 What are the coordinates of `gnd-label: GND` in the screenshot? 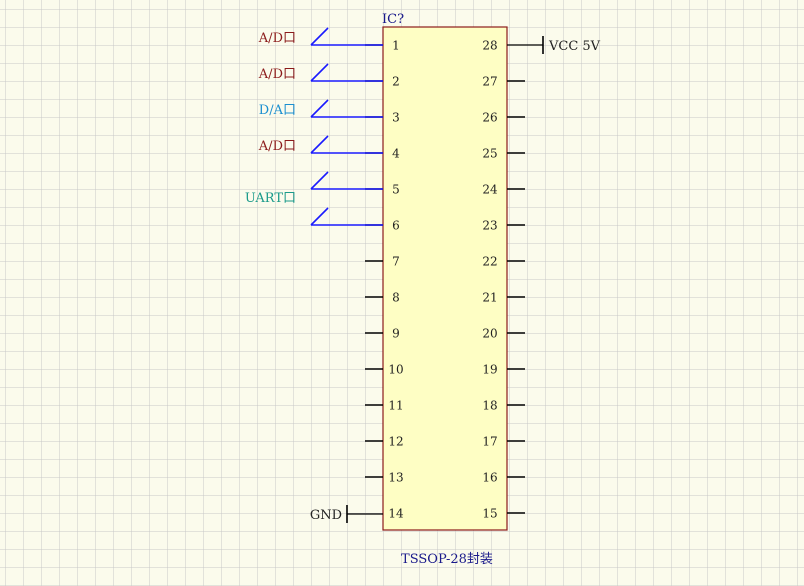 It's located at (326, 515).